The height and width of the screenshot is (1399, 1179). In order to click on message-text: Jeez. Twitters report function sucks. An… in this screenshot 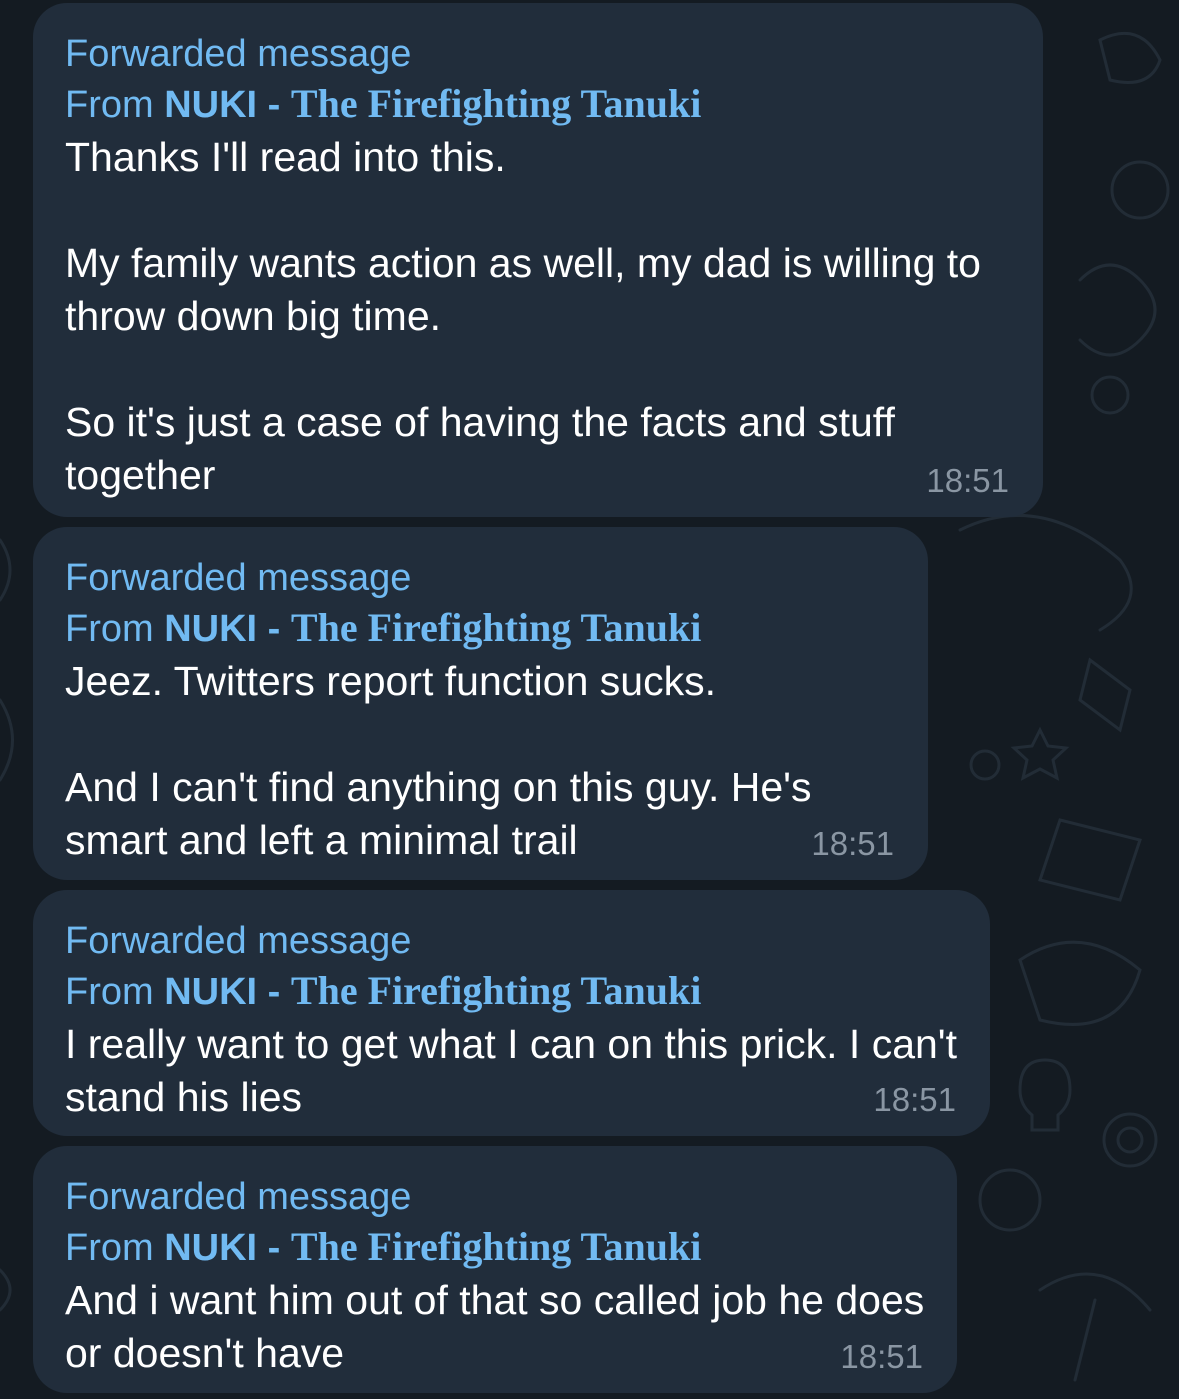, I will do `click(438, 760)`.